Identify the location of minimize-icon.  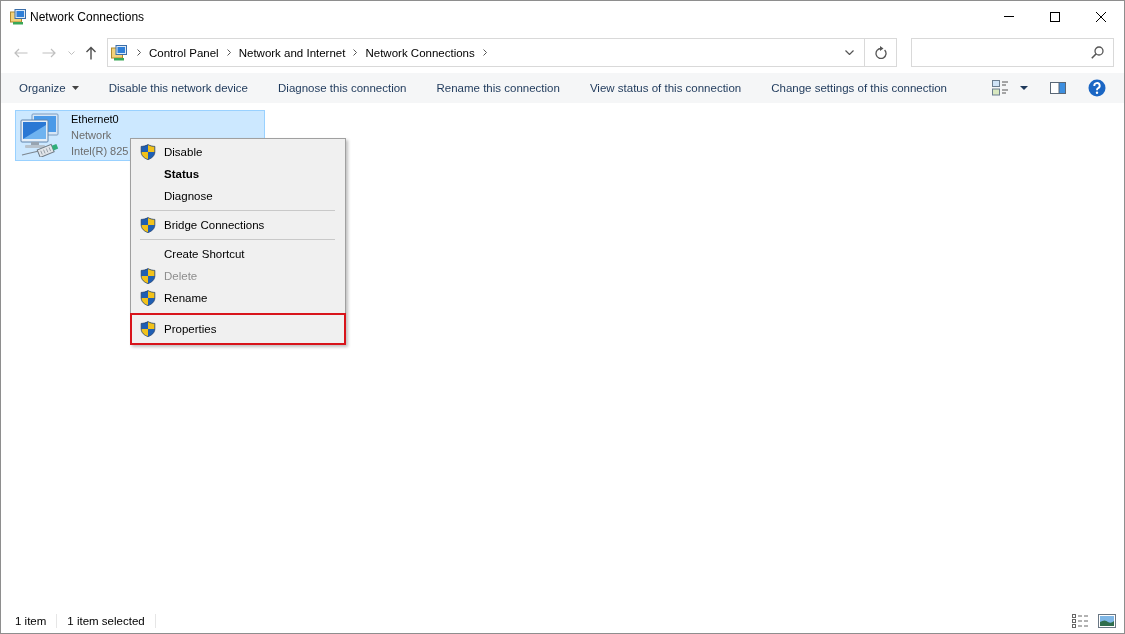
(1009, 16).